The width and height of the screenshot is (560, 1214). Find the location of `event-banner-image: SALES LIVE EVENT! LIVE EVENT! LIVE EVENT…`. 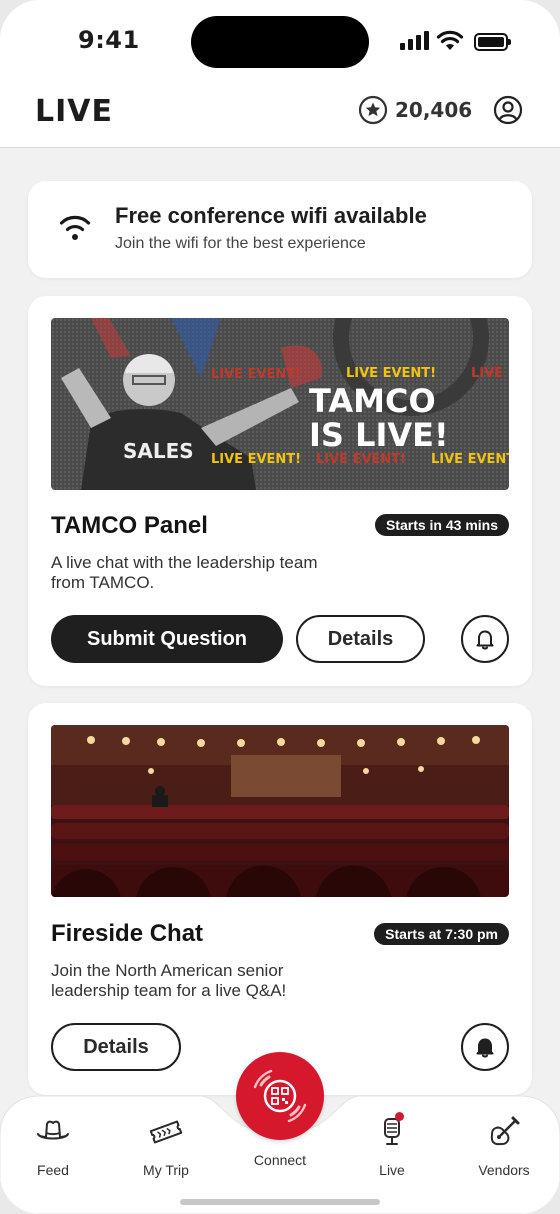

event-banner-image: SALES LIVE EVENT! LIVE EVENT! LIVE EVENT… is located at coordinates (280, 404).